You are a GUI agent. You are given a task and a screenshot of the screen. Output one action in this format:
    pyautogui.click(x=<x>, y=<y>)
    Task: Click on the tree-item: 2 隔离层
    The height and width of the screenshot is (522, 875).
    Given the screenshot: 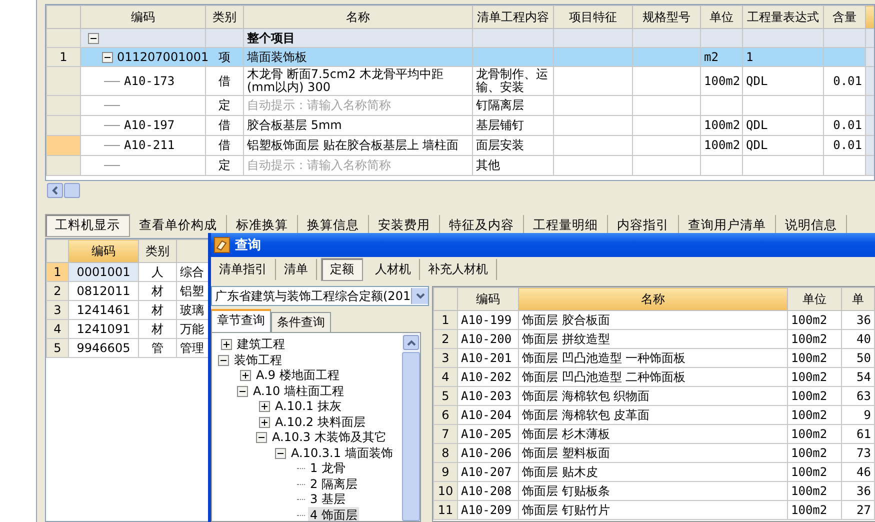 What is the action you would take?
    pyautogui.click(x=334, y=484)
    